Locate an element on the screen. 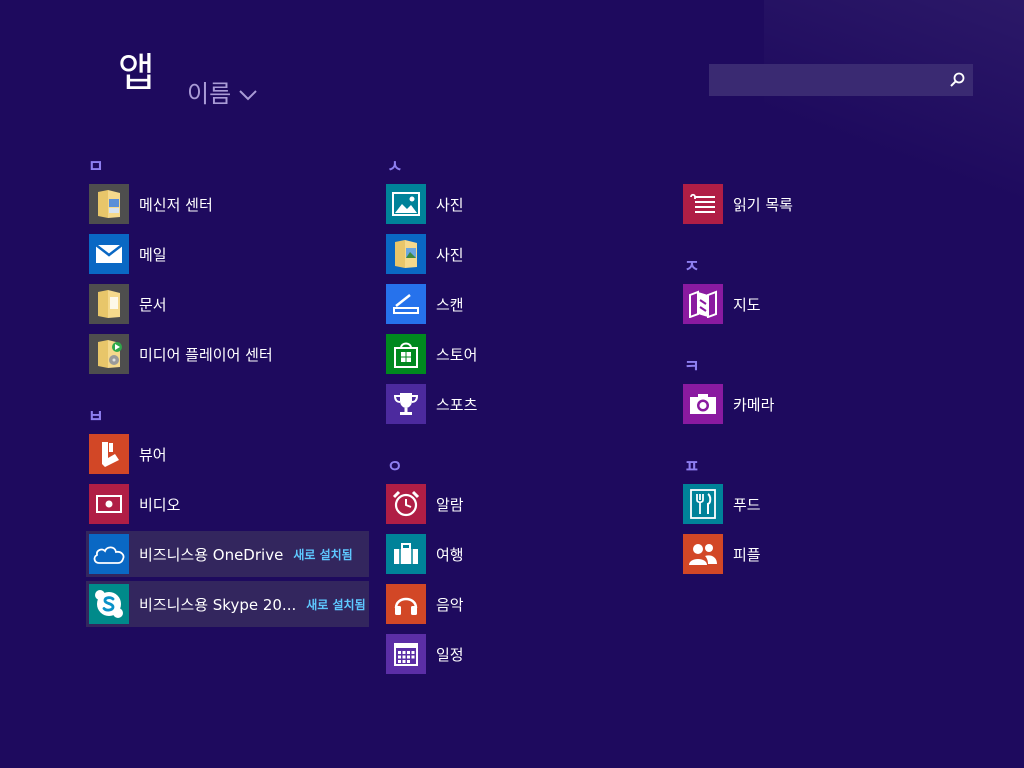  headphones-icon is located at coordinates (406, 606).